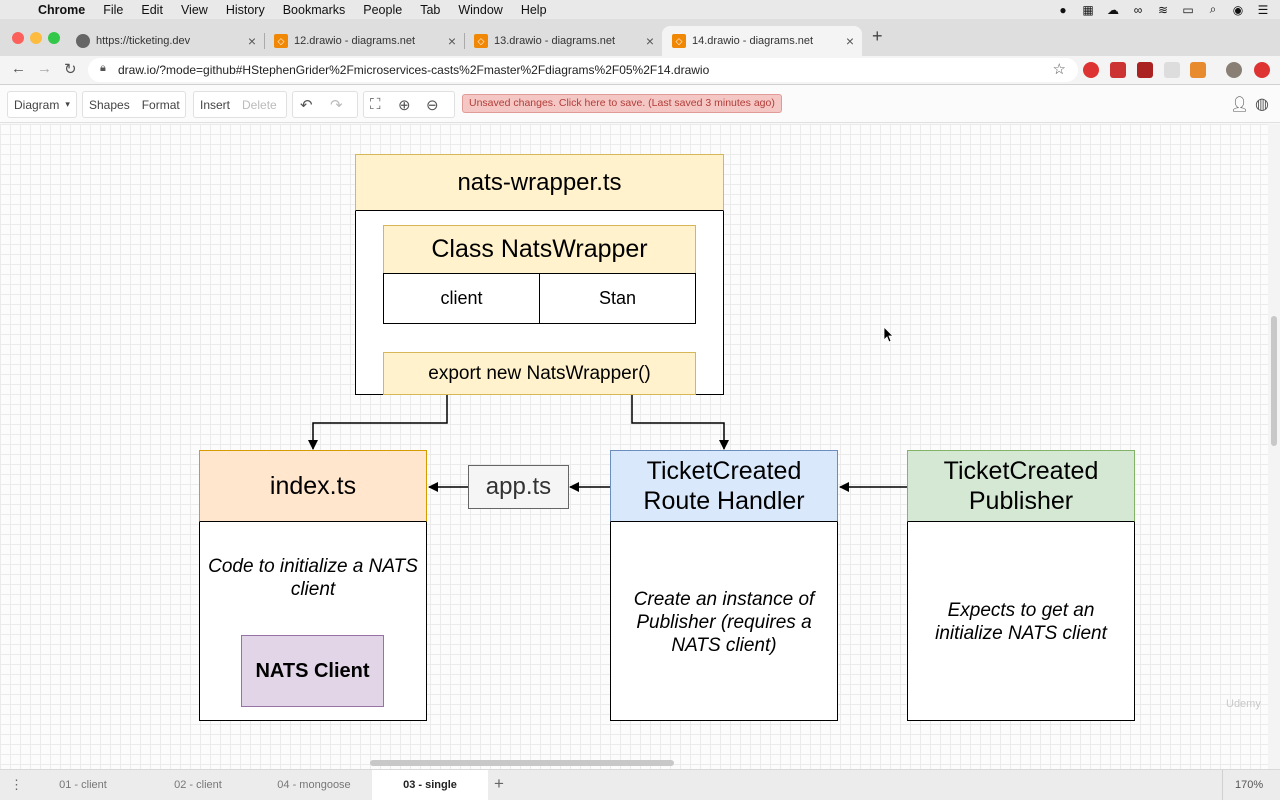  Describe the element at coordinates (198, 785) in the screenshot. I see `page-tab-02-client: 02 - client` at that location.